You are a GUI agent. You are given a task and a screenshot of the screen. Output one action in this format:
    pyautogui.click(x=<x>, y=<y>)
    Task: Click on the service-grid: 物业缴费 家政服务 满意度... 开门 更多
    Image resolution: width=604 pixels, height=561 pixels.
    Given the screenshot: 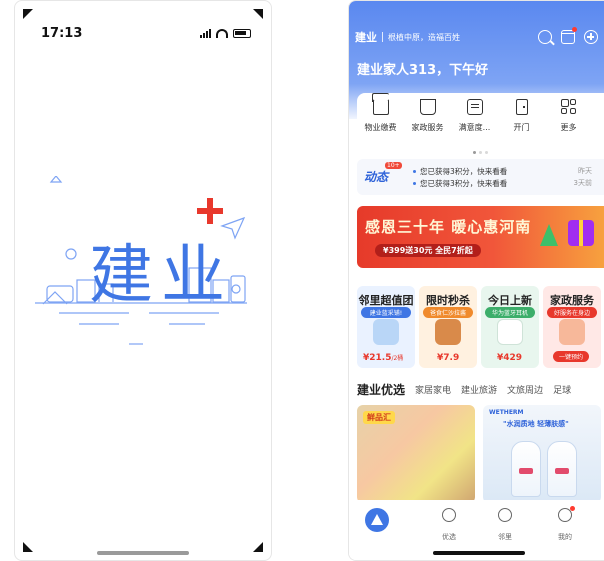 What is the action you would take?
    pyautogui.click(x=480, y=113)
    